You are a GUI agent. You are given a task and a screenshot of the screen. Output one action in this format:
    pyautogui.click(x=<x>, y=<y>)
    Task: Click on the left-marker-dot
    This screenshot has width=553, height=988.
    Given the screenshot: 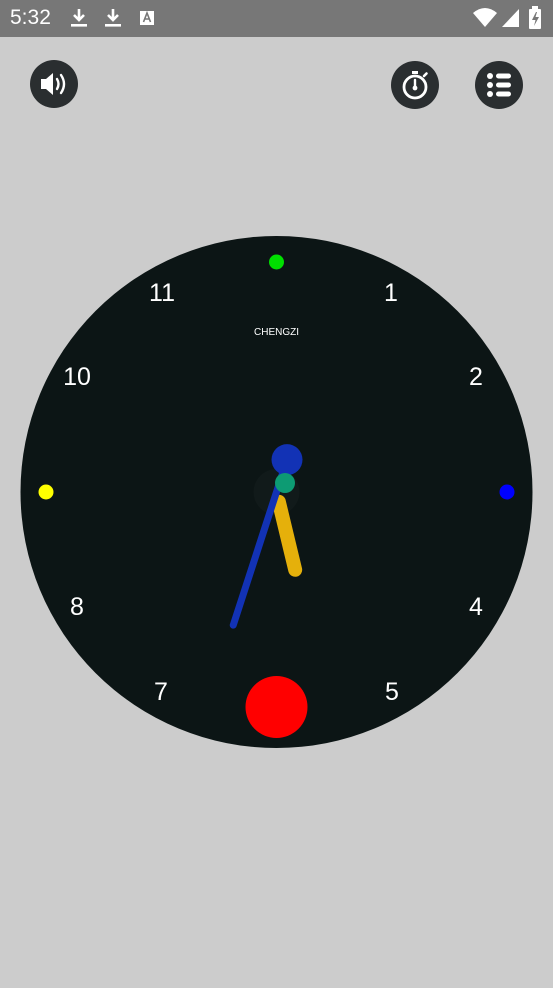 What is the action you would take?
    pyautogui.click(x=46, y=492)
    